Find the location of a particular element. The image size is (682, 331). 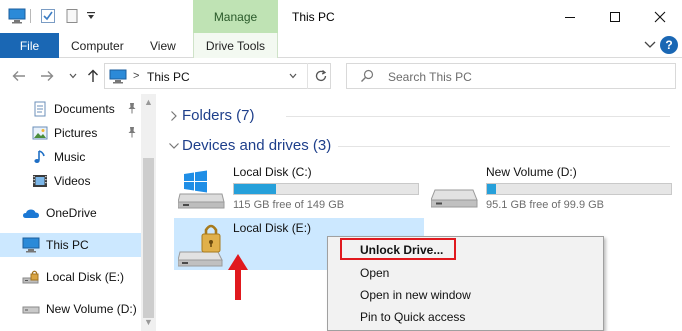

nav-item-onedrive: OneDrive is located at coordinates (70, 213).